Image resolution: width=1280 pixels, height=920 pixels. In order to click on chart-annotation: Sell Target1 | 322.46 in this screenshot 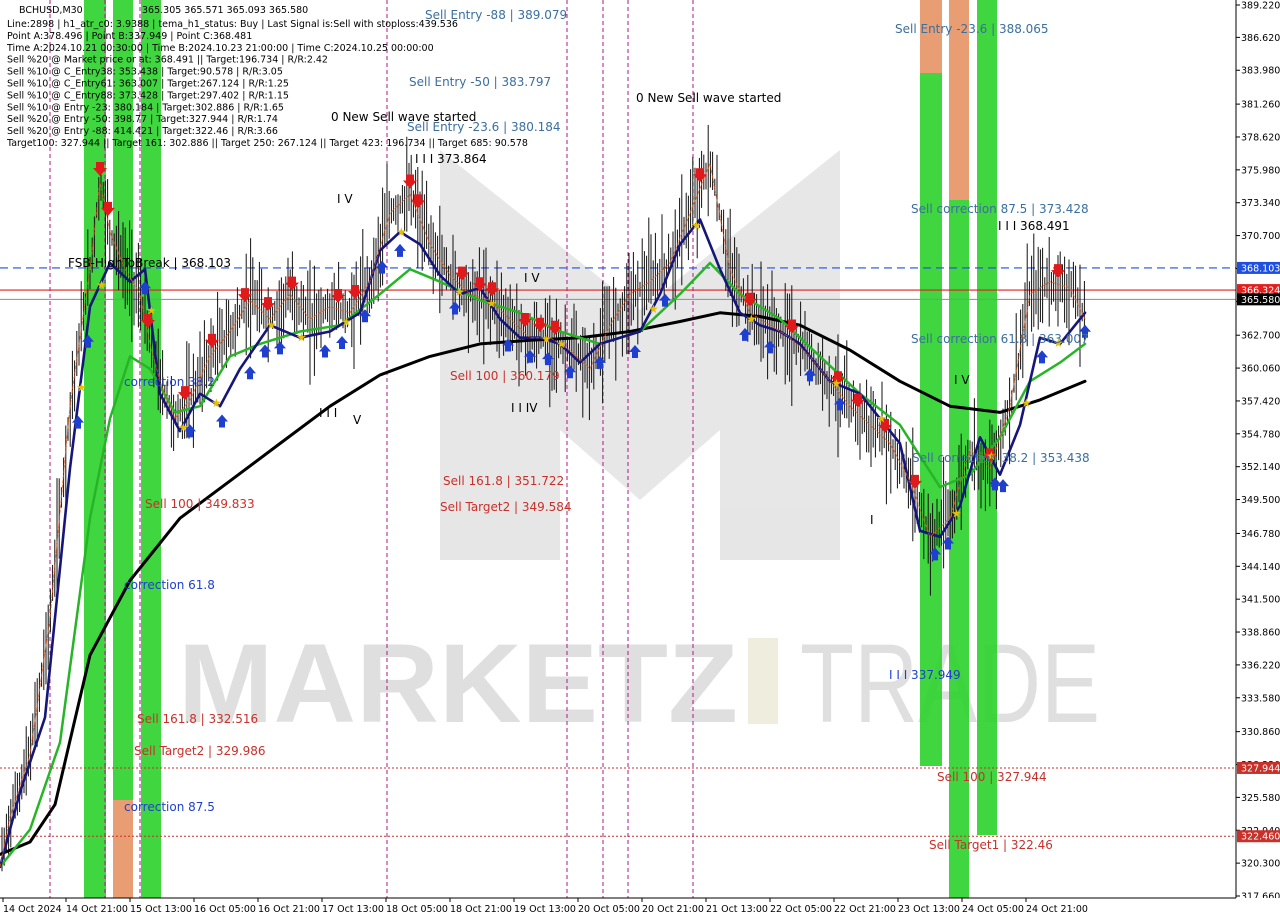, I will do `click(991, 845)`.